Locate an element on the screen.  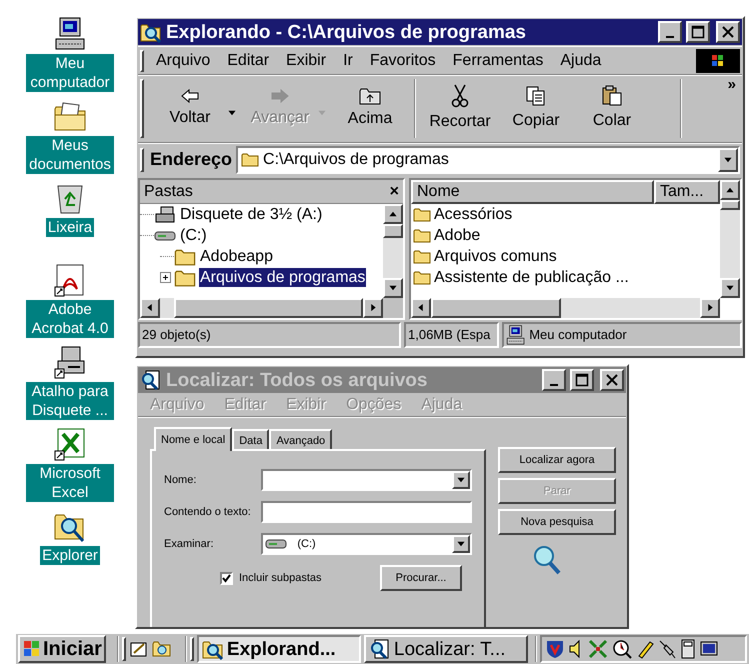
start-button: Iniciar is located at coordinates (62, 649).